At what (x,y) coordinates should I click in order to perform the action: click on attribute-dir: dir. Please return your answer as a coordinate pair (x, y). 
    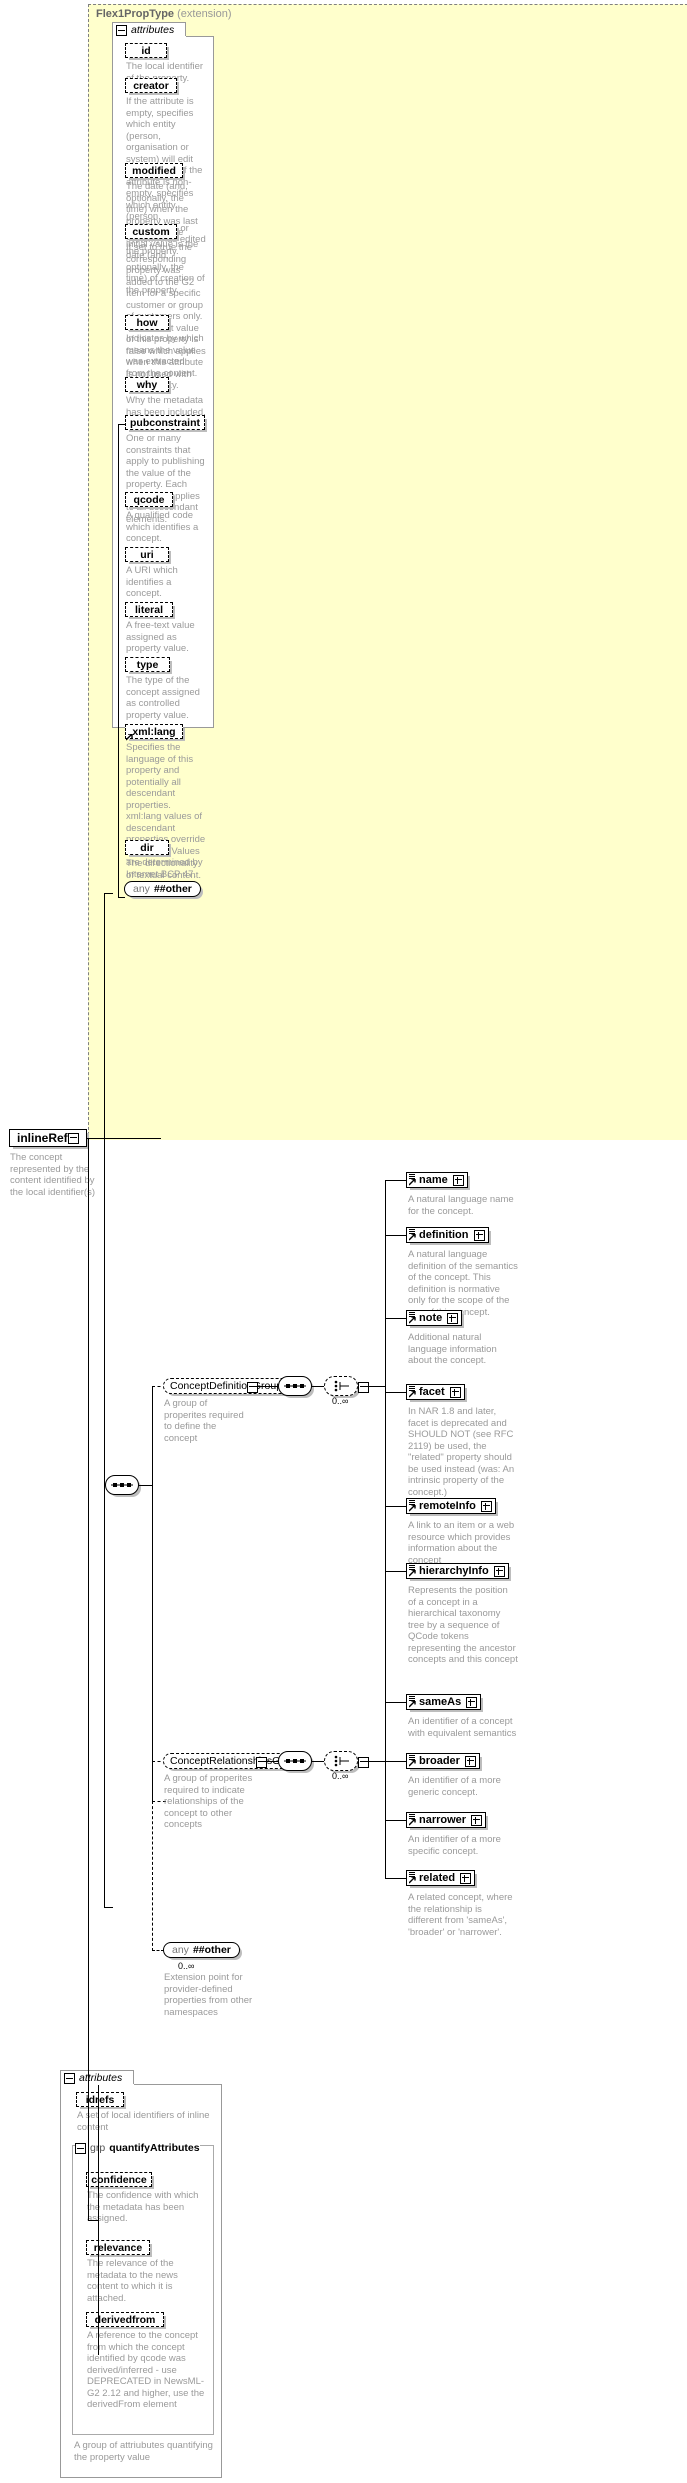
    Looking at the image, I should click on (147, 847).